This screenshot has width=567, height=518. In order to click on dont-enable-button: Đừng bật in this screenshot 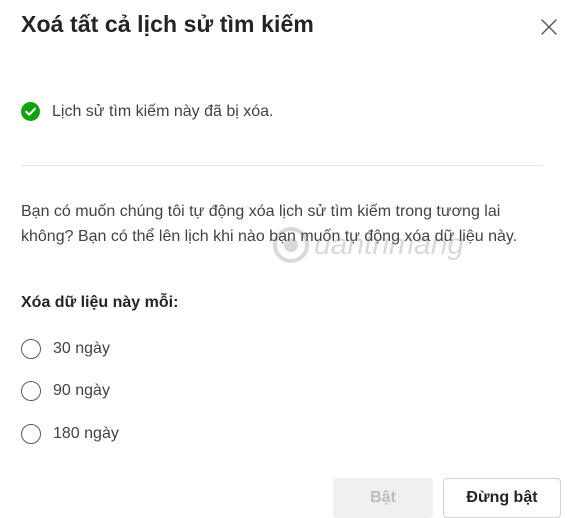, I will do `click(502, 498)`.